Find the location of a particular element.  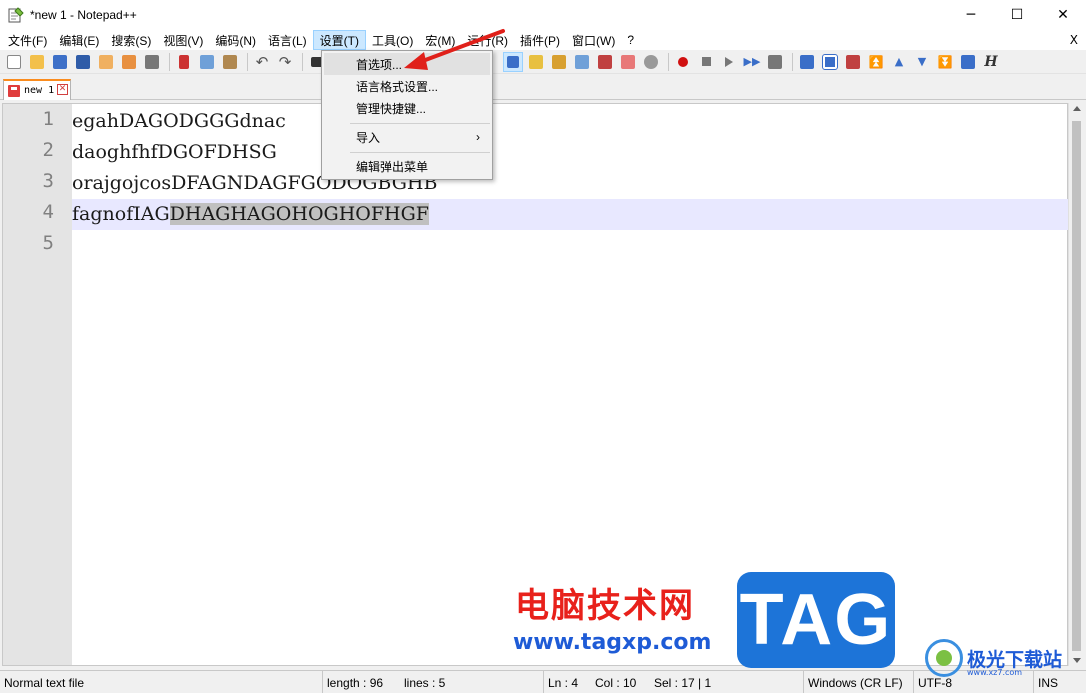

last-diff-button: ⏬ is located at coordinates (945, 62).